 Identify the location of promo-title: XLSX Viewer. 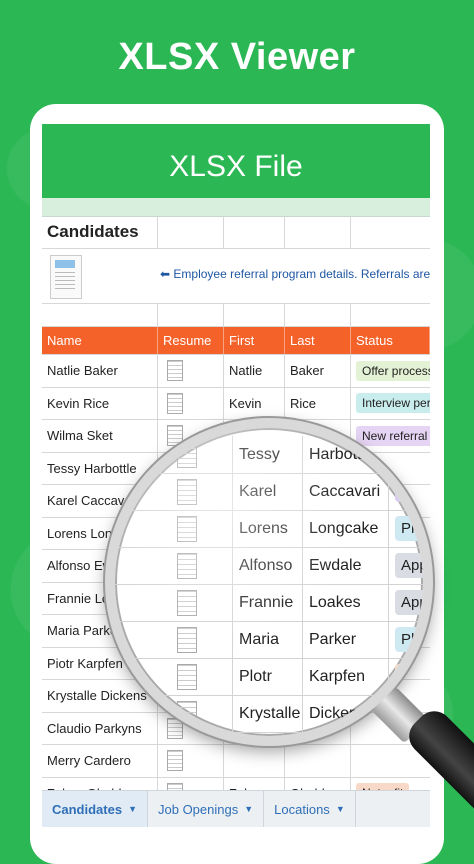
(237, 57).